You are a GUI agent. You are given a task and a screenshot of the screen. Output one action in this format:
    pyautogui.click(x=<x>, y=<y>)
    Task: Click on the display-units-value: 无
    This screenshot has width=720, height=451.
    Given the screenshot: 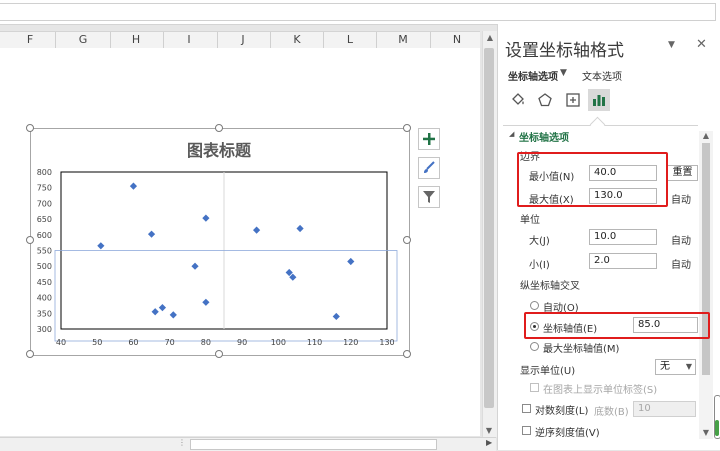 What is the action you would take?
    pyautogui.click(x=665, y=366)
    